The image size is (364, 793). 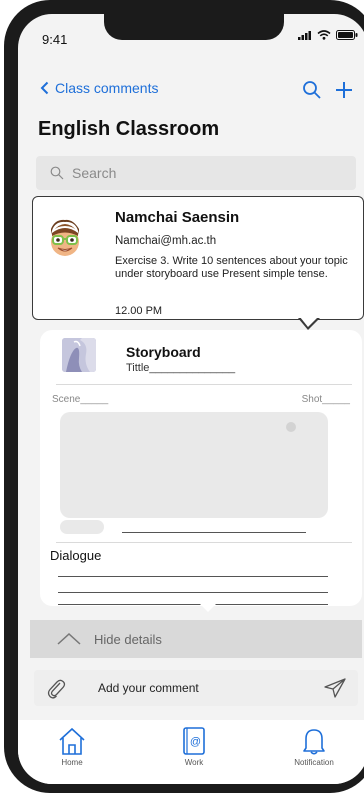 What do you see at coordinates (196, 639) in the screenshot?
I see `hide-details-button: Hide details` at bounding box center [196, 639].